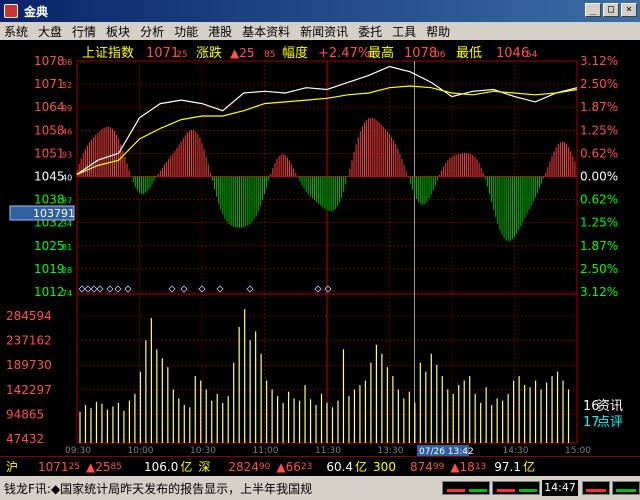 This screenshot has height=500, width=640. Describe the element at coordinates (152, 31) in the screenshot. I see `menu-item-analysis: 分析` at that location.